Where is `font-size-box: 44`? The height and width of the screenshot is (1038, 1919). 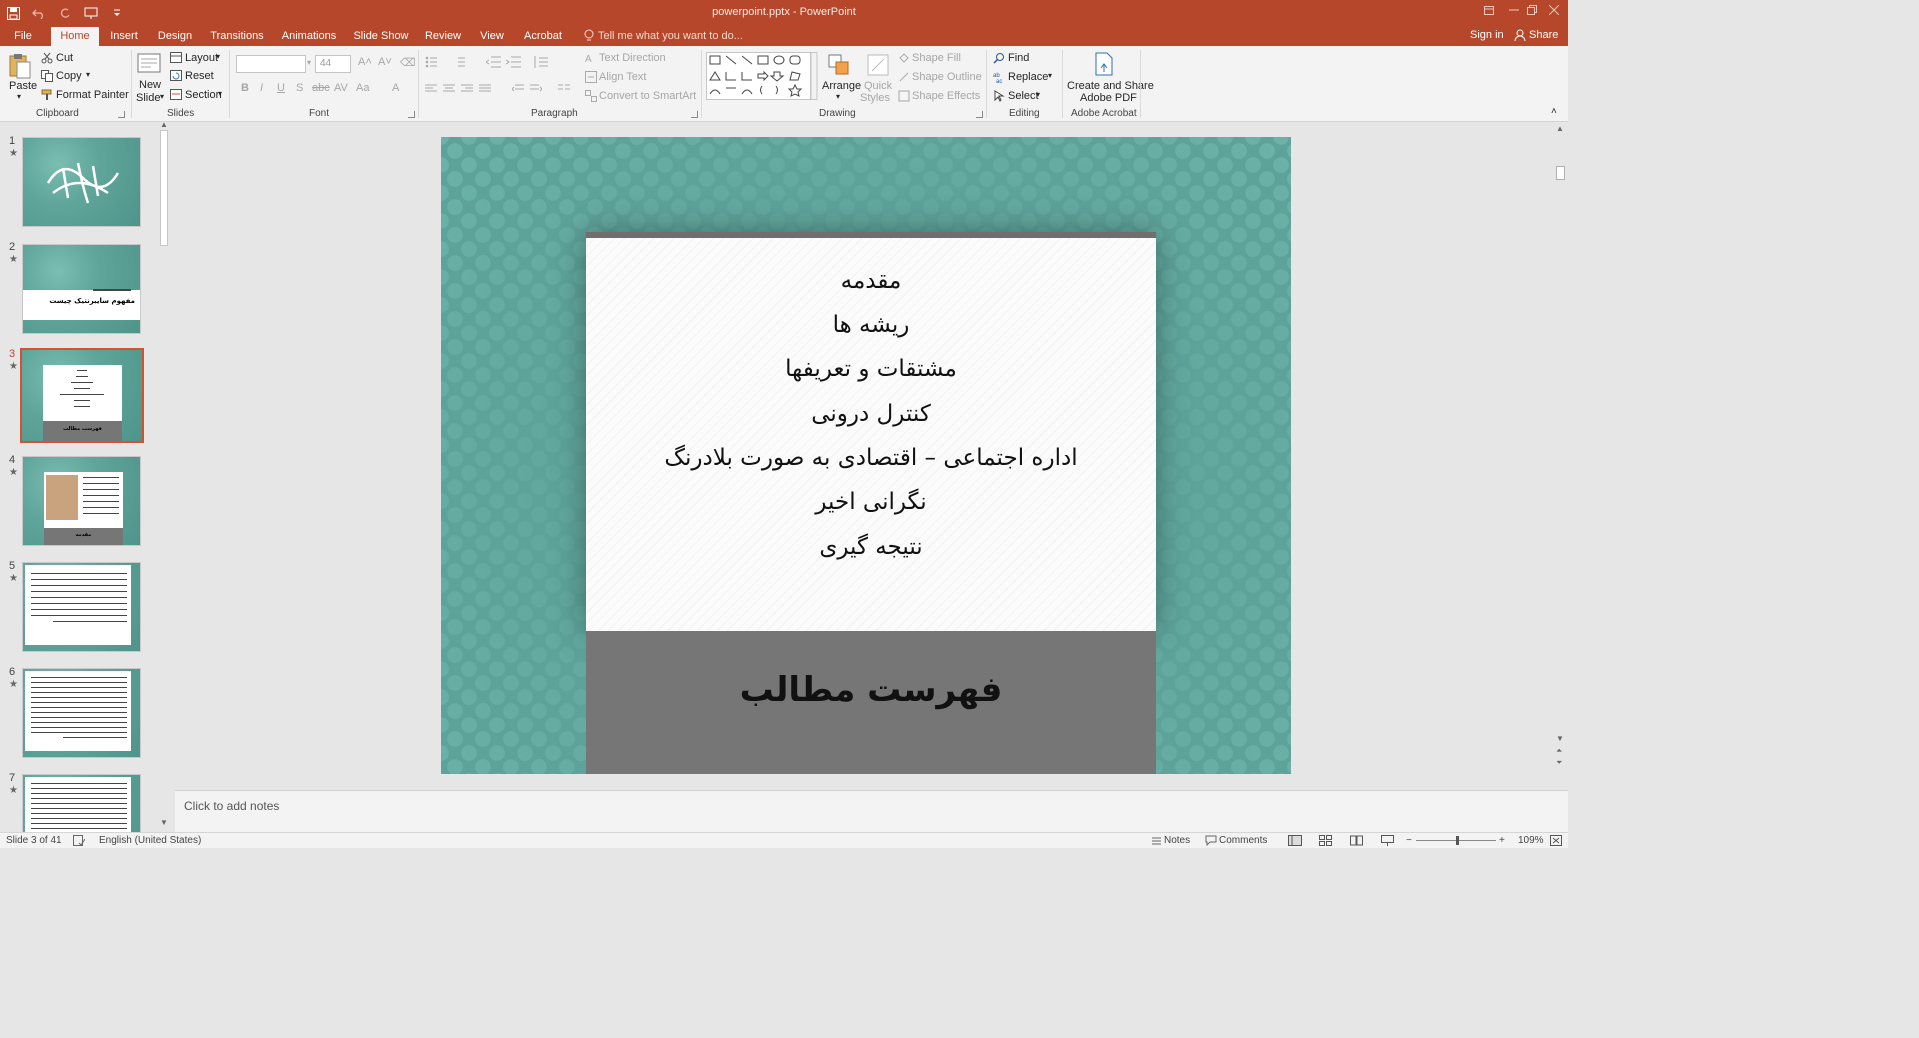 font-size-box: 44 is located at coordinates (333, 64).